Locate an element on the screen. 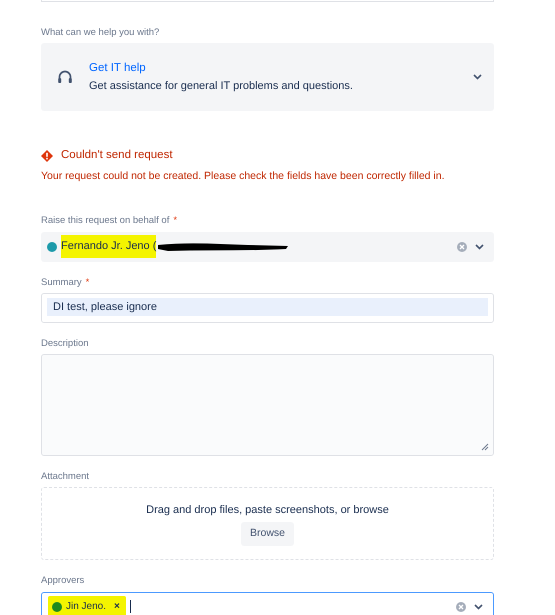 The width and height of the screenshot is (555, 615). error-message: Your request could not be created. Please check the fields have been correctly filled in. is located at coordinates (243, 176).